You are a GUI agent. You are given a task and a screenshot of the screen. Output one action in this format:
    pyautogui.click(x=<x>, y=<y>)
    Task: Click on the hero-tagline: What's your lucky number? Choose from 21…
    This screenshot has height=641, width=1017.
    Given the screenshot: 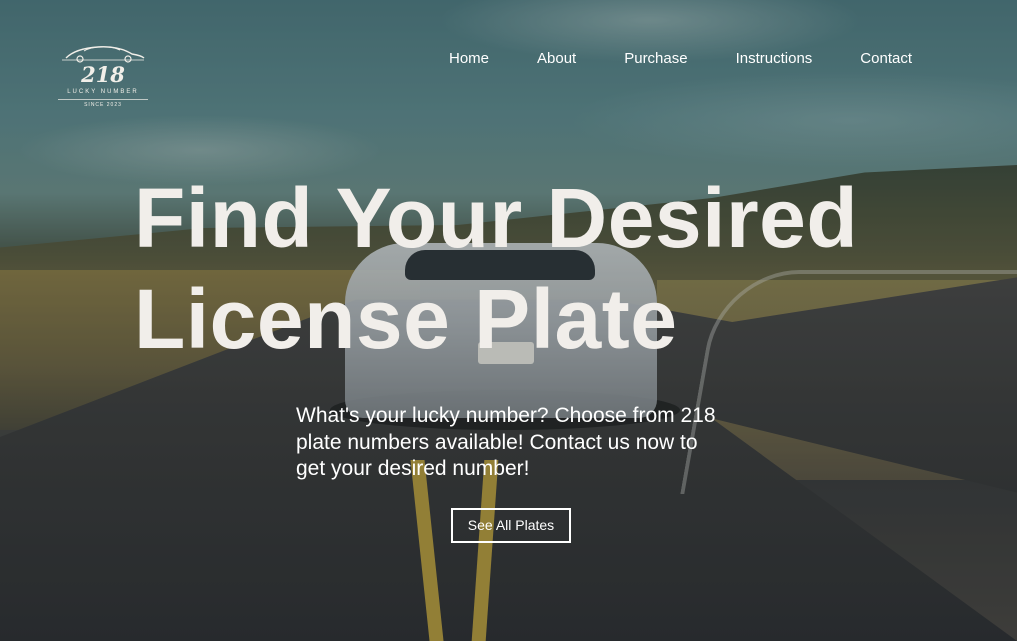 What is the action you would take?
    pyautogui.click(x=506, y=442)
    